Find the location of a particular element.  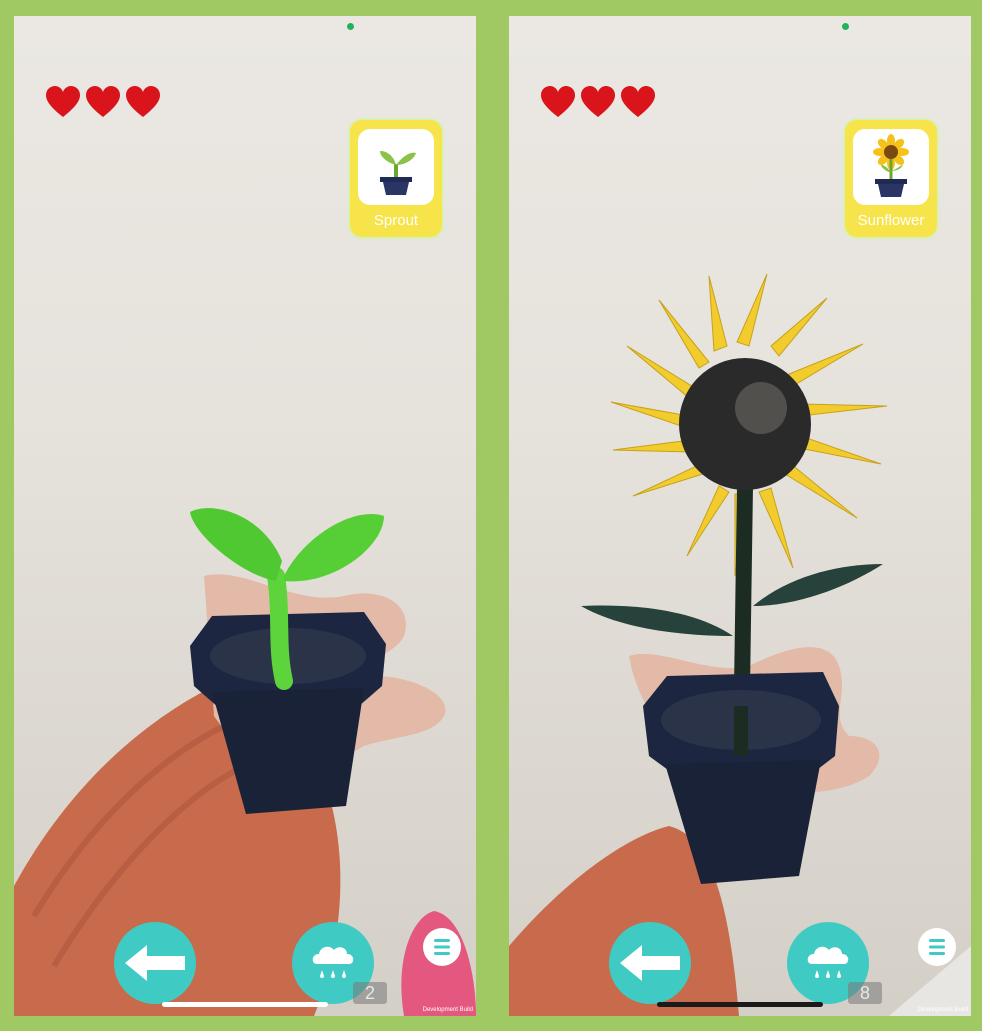

water-count: 2 is located at coordinates (370, 993).